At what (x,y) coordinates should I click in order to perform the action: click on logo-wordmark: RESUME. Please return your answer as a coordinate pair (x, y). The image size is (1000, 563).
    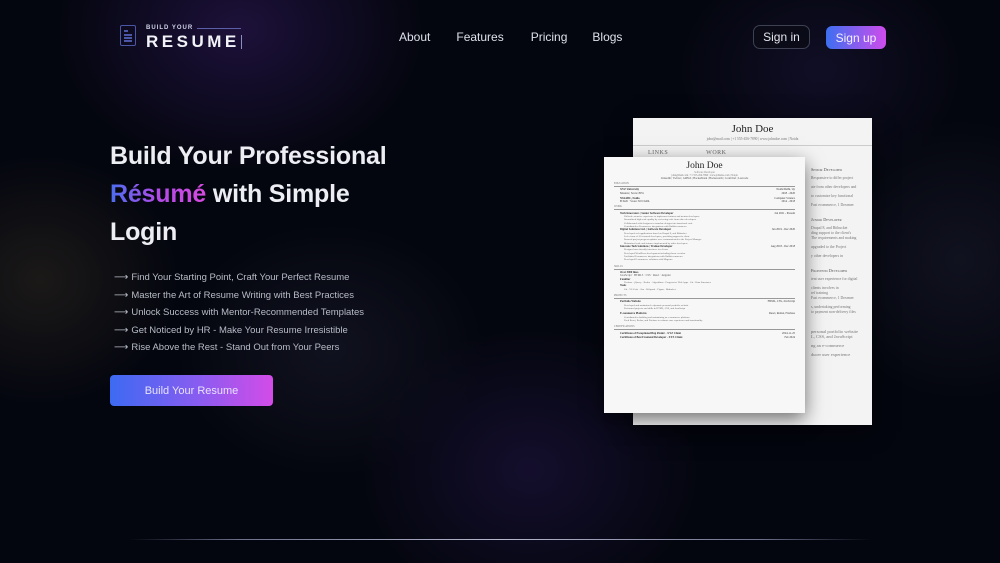
    Looking at the image, I should click on (194, 41).